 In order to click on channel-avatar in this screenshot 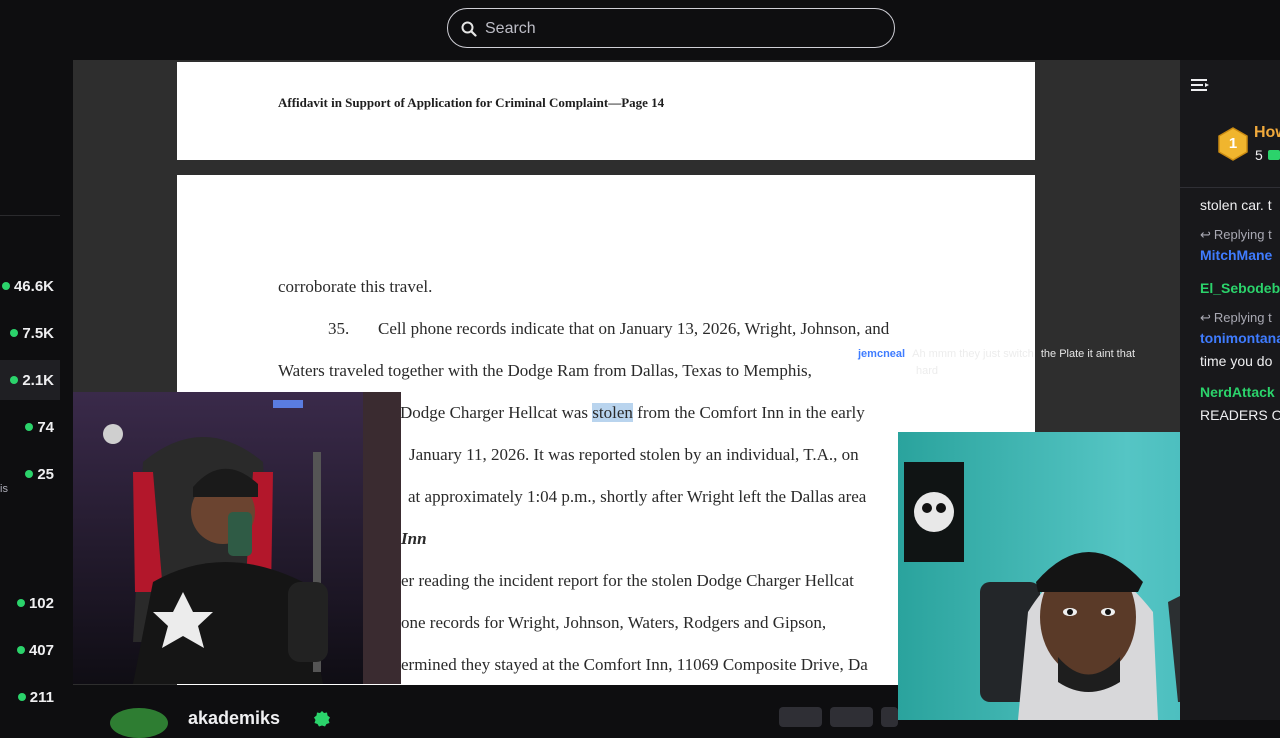, I will do `click(139, 723)`.